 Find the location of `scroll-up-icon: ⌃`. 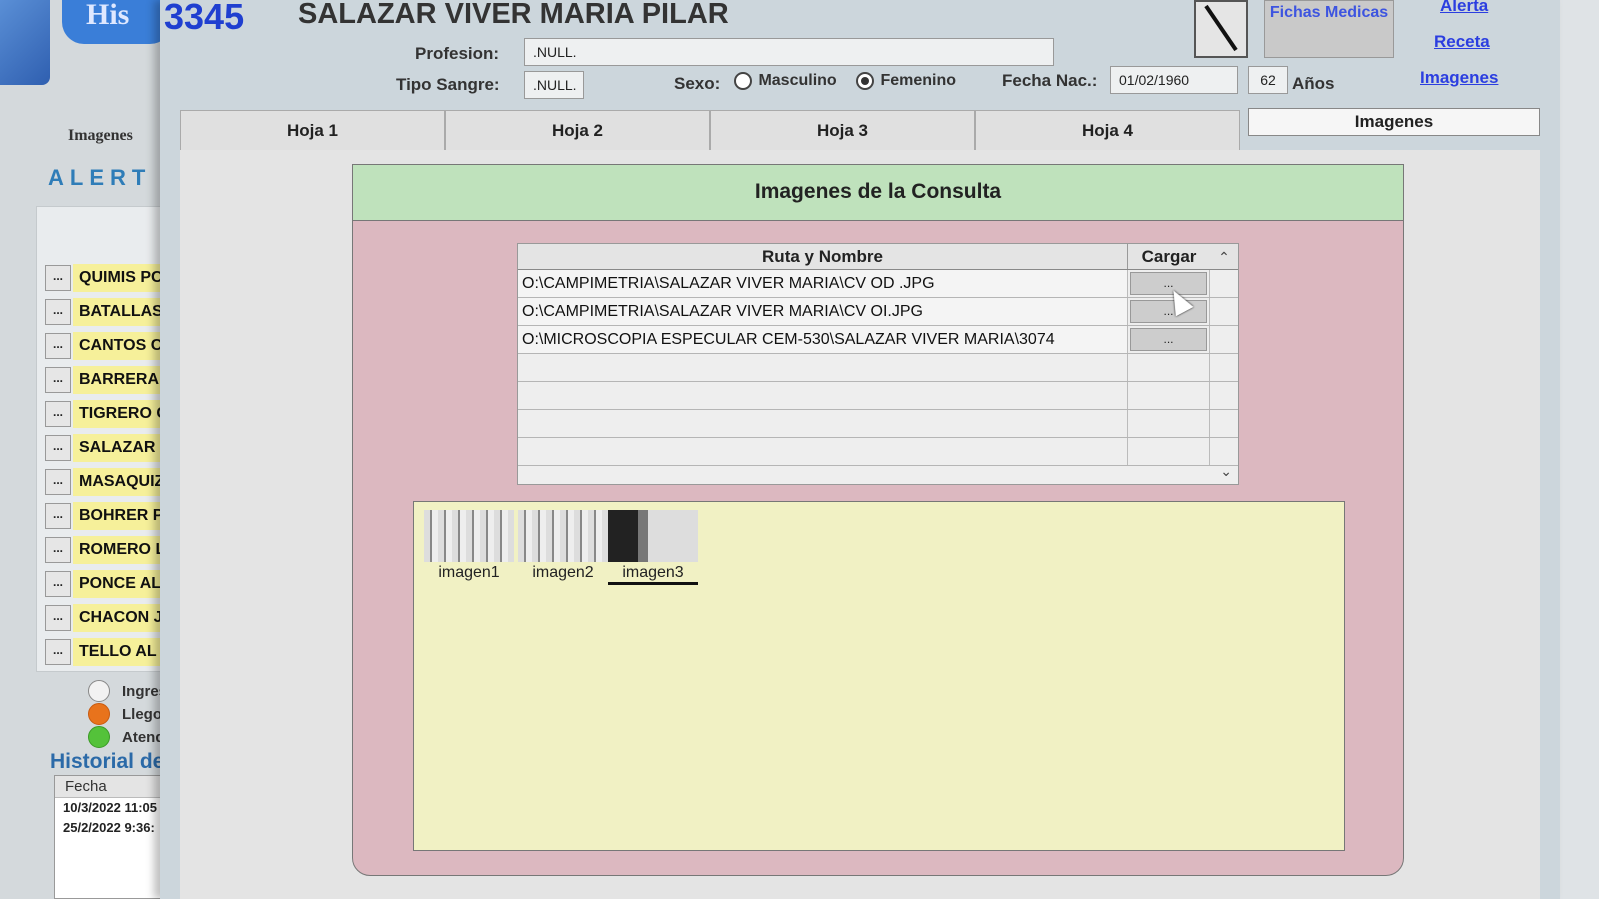

scroll-up-icon: ⌃ is located at coordinates (1224, 256).